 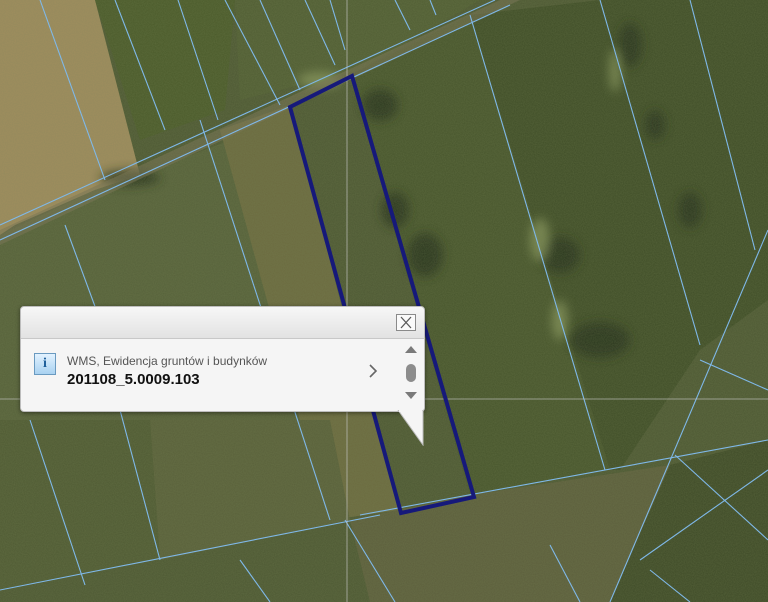 What do you see at coordinates (410, 428) in the screenshot?
I see `popup-pointer` at bounding box center [410, 428].